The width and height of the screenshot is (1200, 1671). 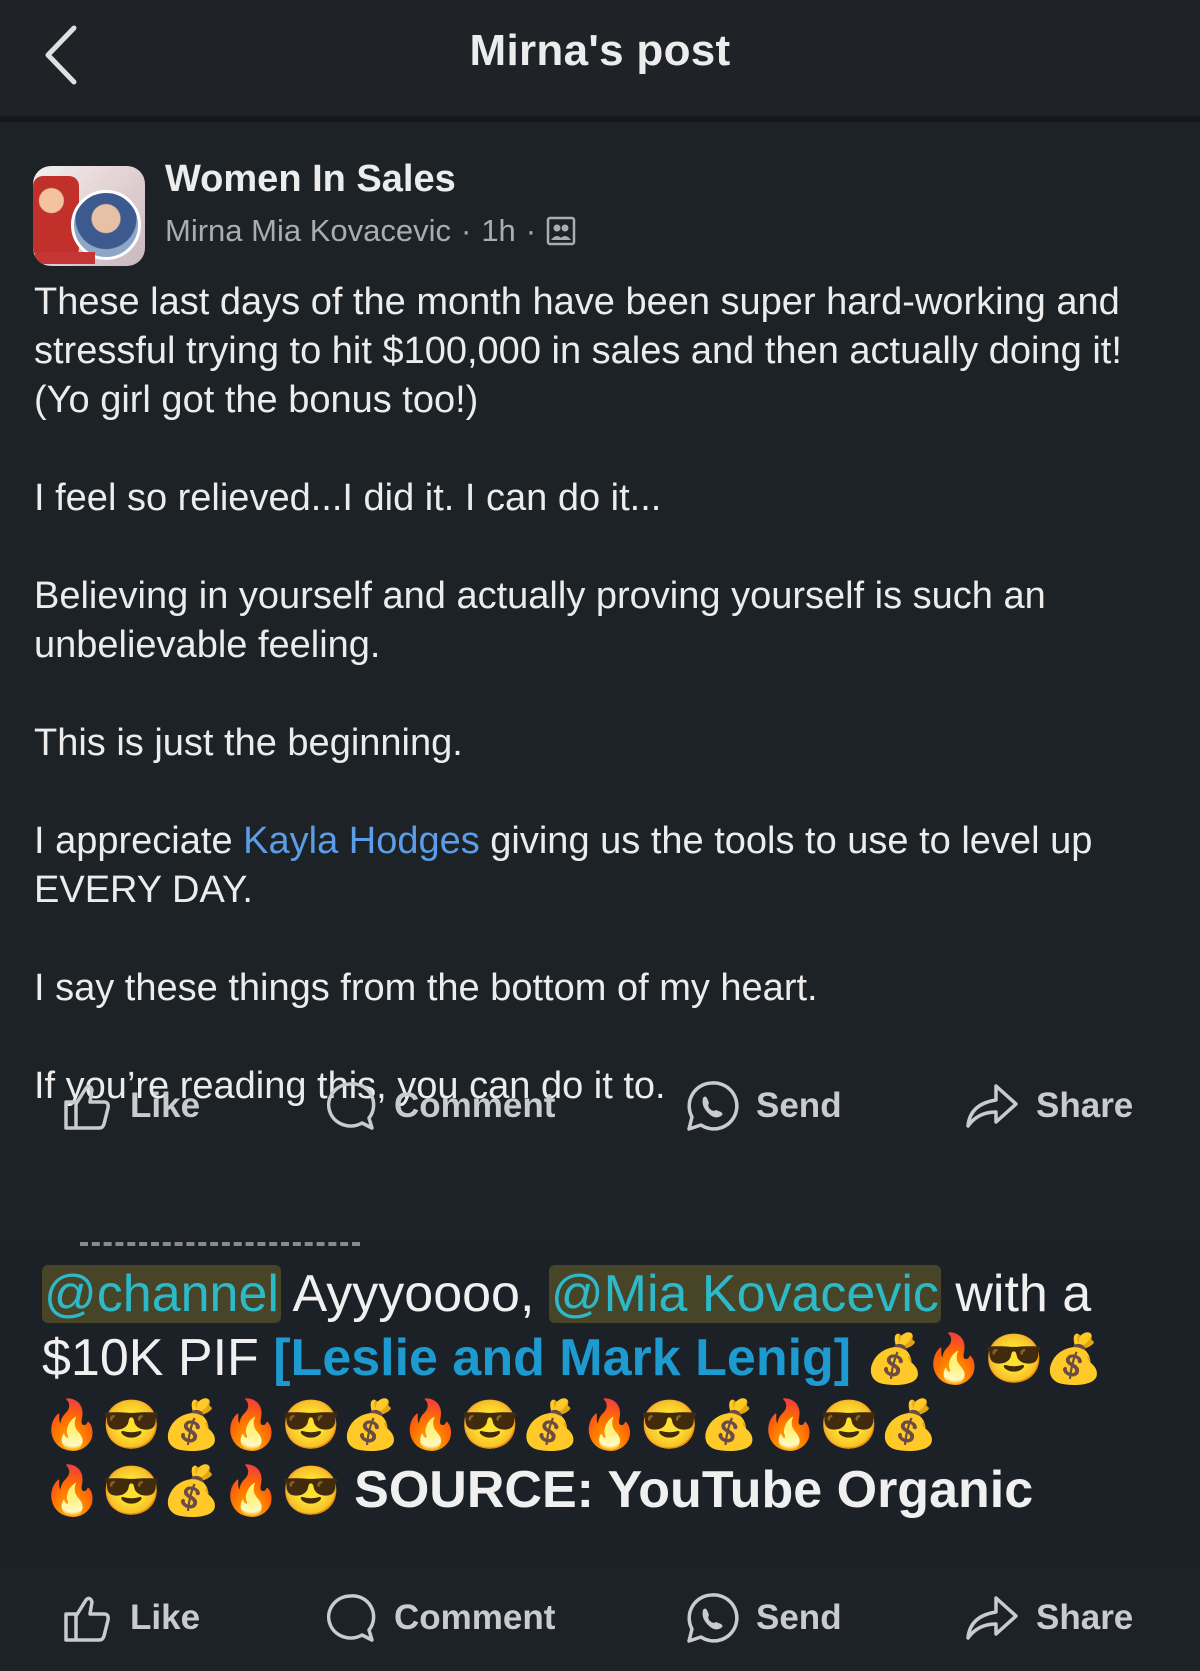 I want to click on cutoff-text, so click(x=220, y=1246).